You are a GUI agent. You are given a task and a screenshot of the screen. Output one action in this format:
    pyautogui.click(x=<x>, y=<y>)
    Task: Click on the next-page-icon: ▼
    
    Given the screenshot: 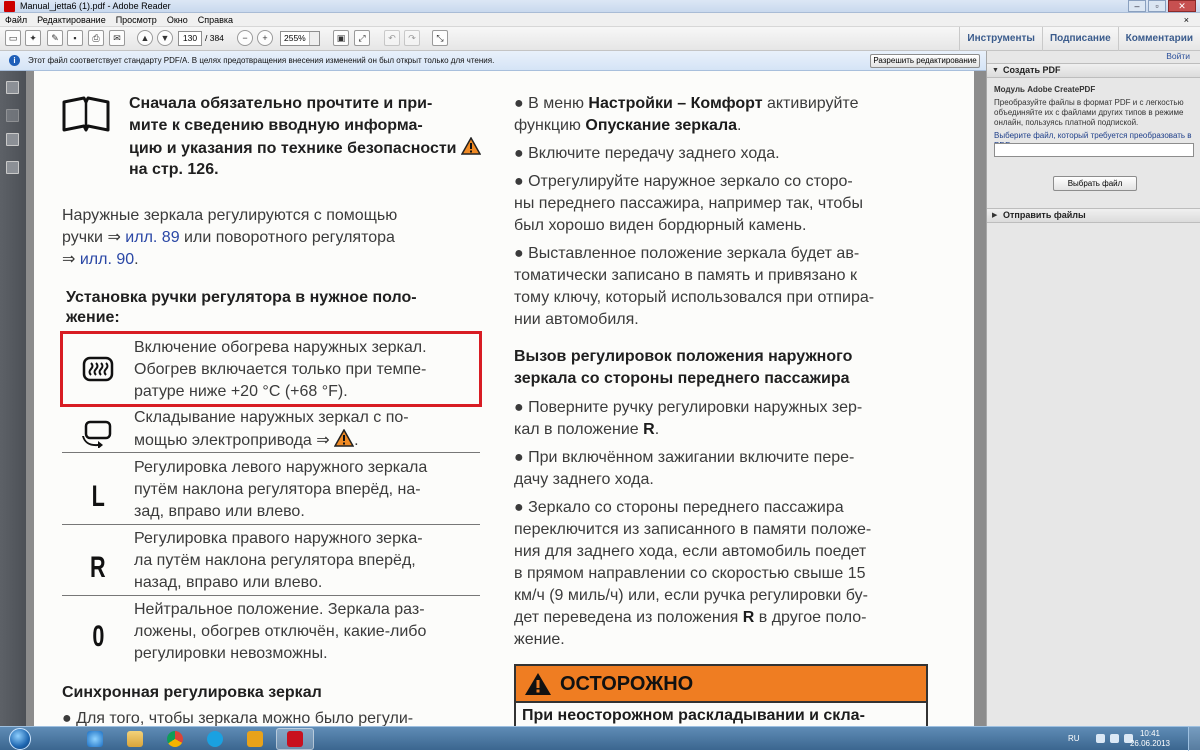 What is the action you would take?
    pyautogui.click(x=165, y=38)
    